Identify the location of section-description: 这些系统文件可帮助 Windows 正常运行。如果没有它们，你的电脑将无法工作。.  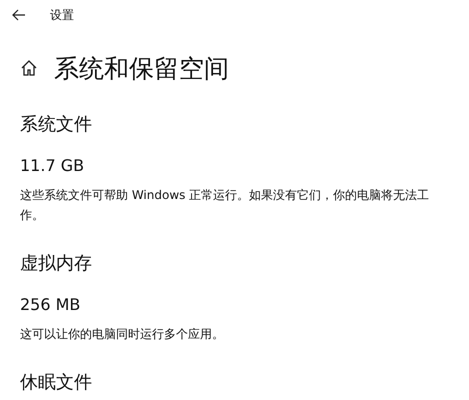
(225, 205).